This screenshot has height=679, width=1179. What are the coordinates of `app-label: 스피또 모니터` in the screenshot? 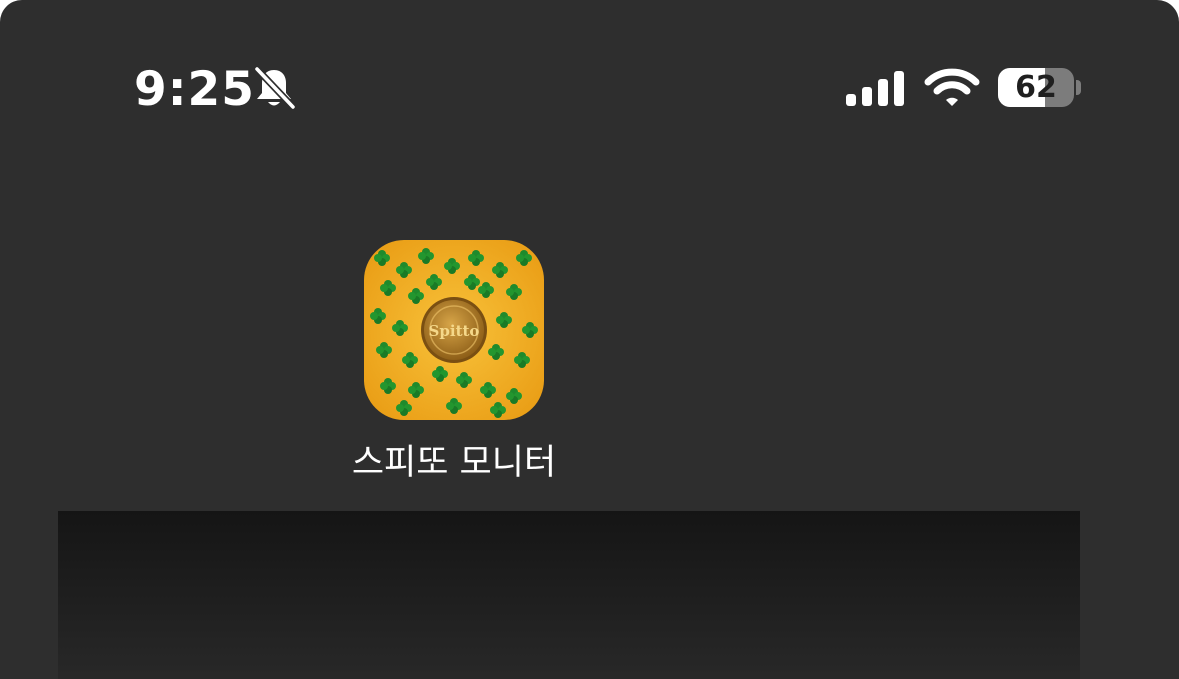 It's located at (454, 459).